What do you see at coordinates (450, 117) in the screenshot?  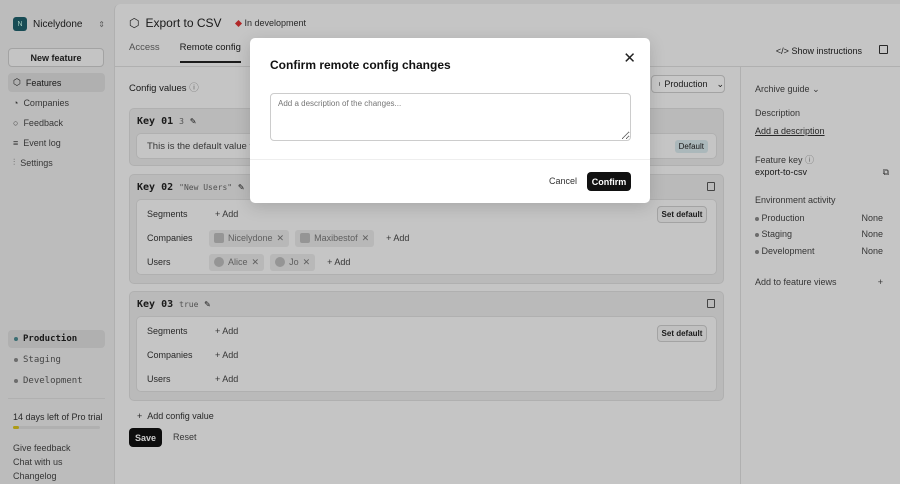 I see `description-input` at bounding box center [450, 117].